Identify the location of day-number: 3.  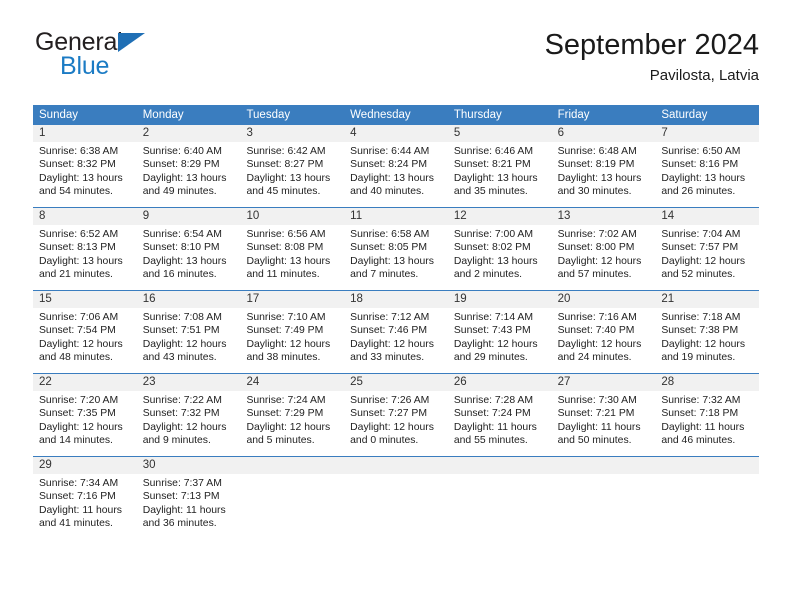
(292, 133).